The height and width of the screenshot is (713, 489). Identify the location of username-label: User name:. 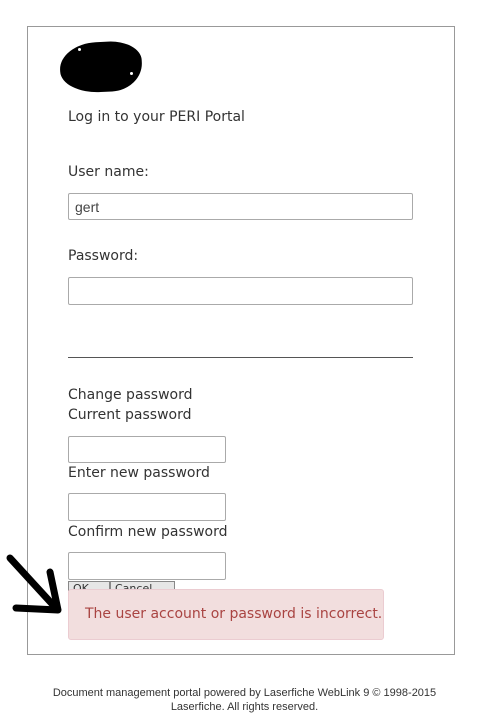
(108, 172).